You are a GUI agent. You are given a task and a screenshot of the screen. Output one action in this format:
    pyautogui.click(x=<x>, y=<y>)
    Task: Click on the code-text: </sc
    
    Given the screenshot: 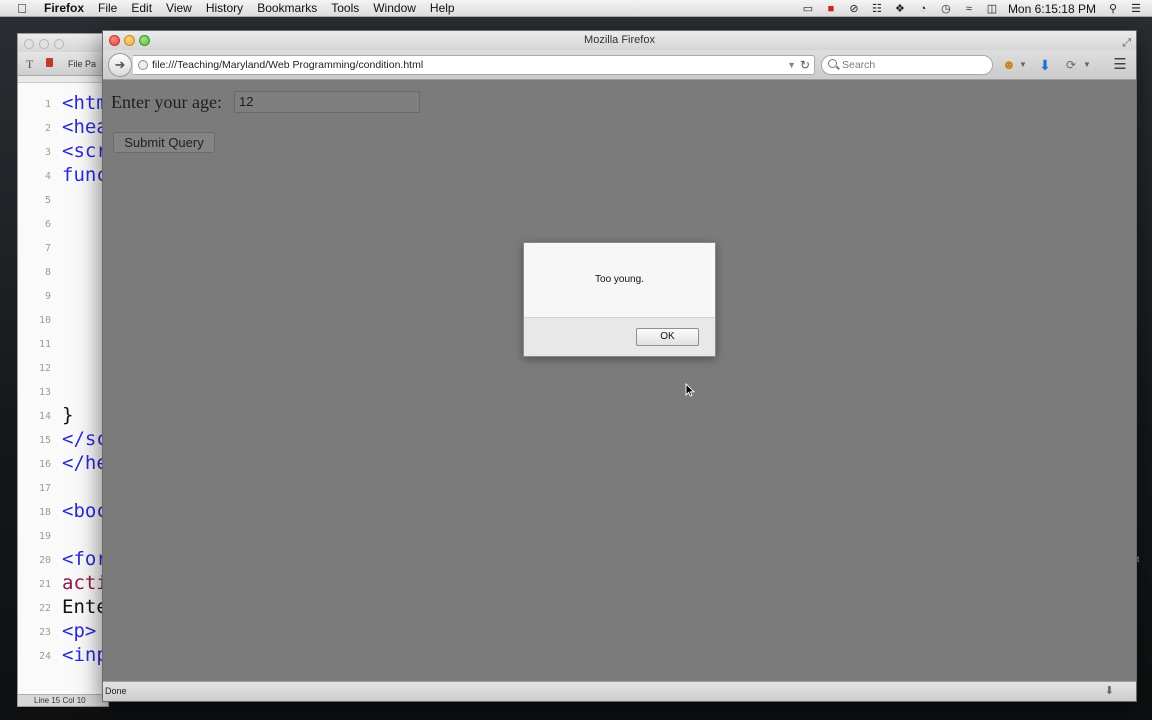 What is the action you would take?
    pyautogui.click(x=85, y=439)
    